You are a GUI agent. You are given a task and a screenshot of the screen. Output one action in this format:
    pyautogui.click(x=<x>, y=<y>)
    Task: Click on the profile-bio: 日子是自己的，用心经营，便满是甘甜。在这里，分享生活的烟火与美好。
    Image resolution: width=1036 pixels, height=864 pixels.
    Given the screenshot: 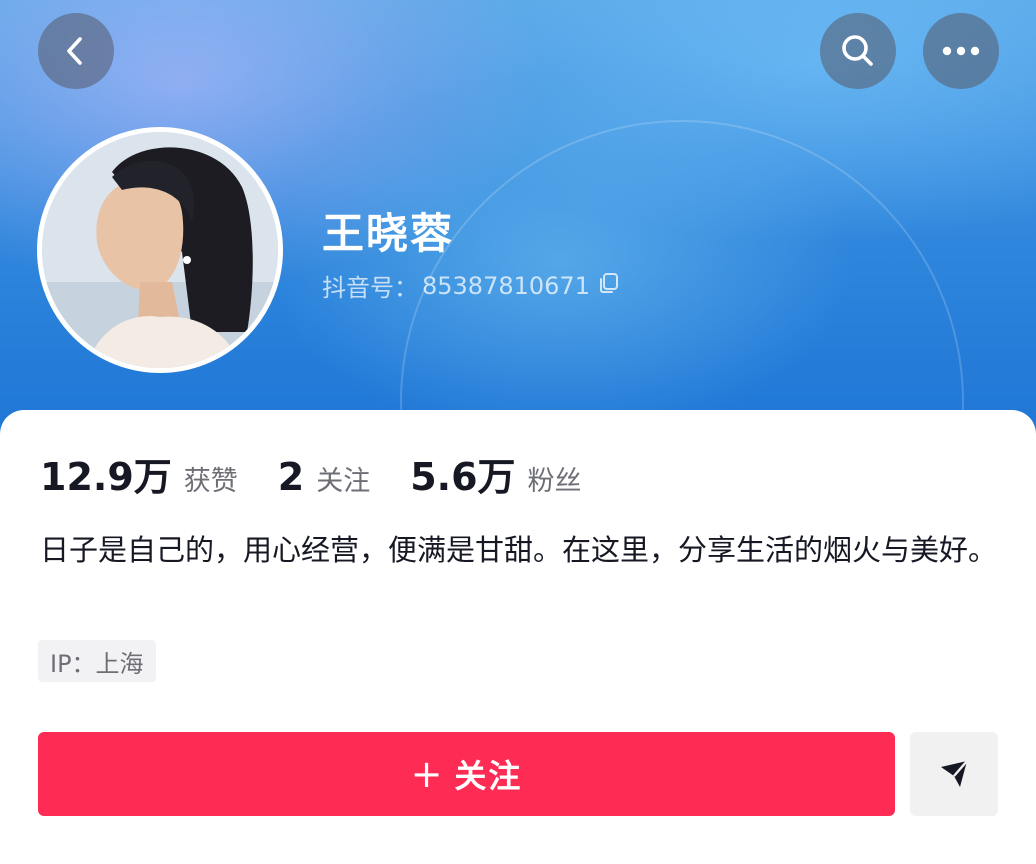 What is the action you would take?
    pyautogui.click(x=519, y=550)
    